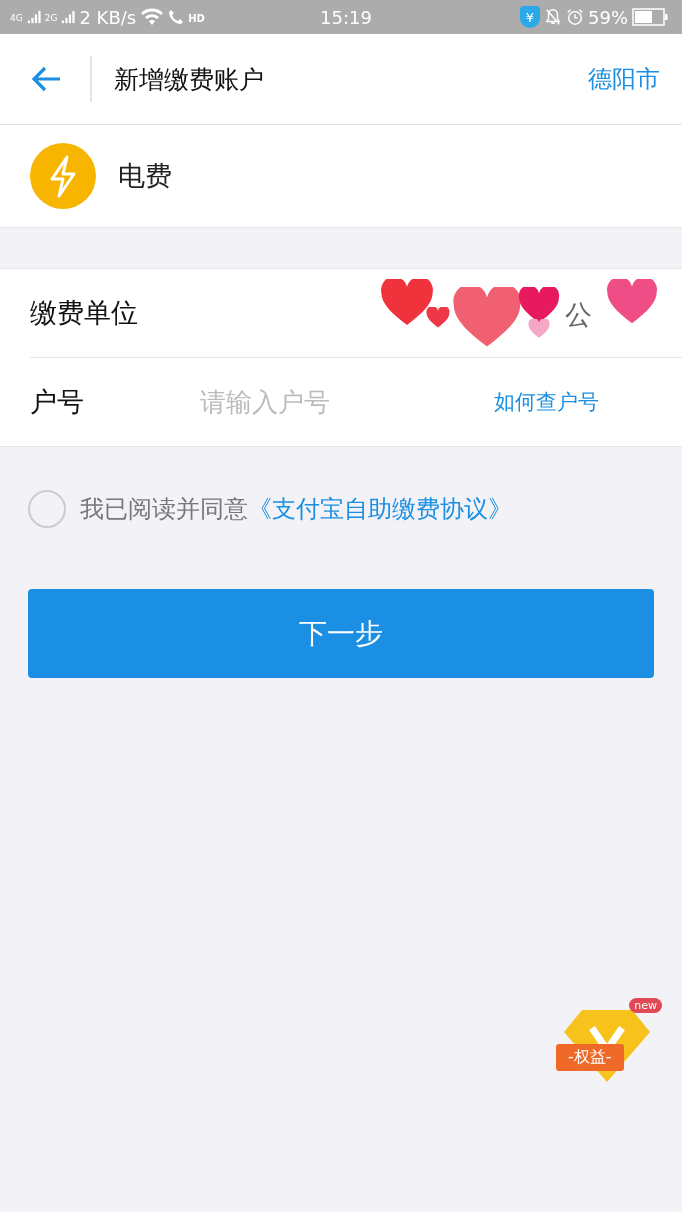  I want to click on network-speed: 2 KB/s, so click(108, 17).